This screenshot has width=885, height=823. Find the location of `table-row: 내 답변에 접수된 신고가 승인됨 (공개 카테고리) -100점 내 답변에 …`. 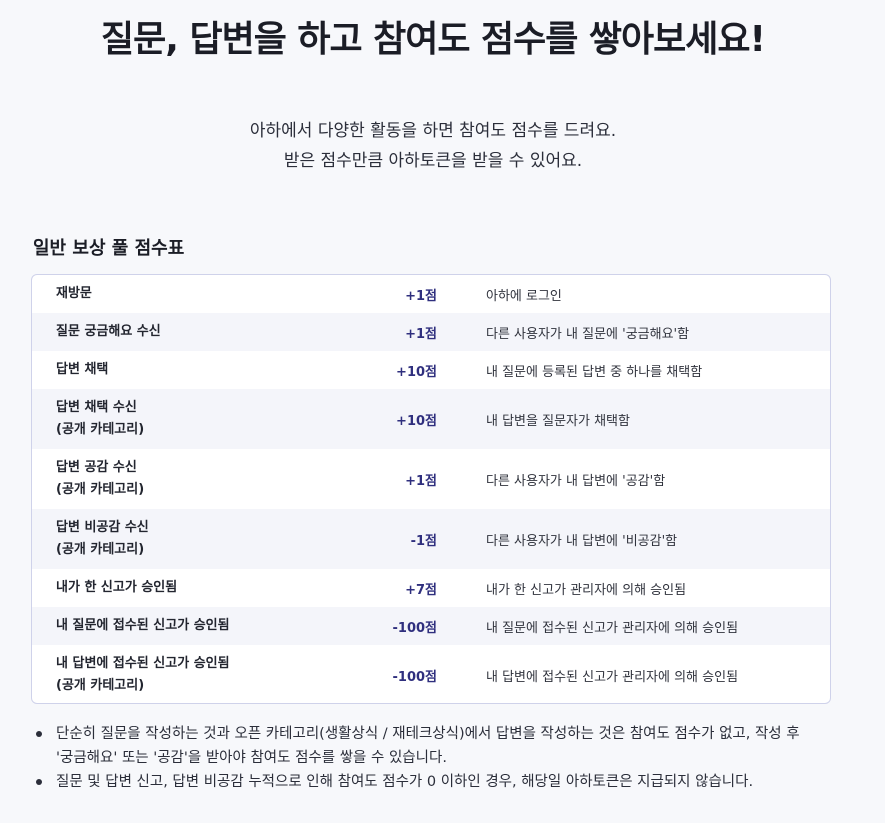

table-row: 내 답변에 접수된 신고가 승인됨 (공개 카테고리) -100점 내 답변에 … is located at coordinates (431, 674).